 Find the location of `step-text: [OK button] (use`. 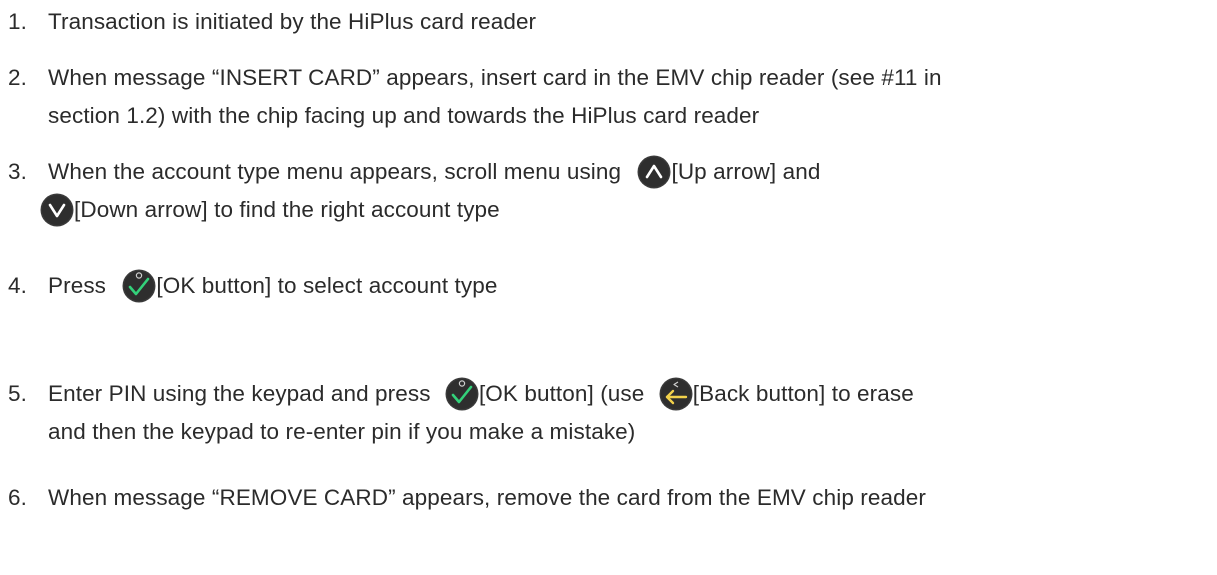

step-text: [OK button] (use is located at coordinates (561, 393).